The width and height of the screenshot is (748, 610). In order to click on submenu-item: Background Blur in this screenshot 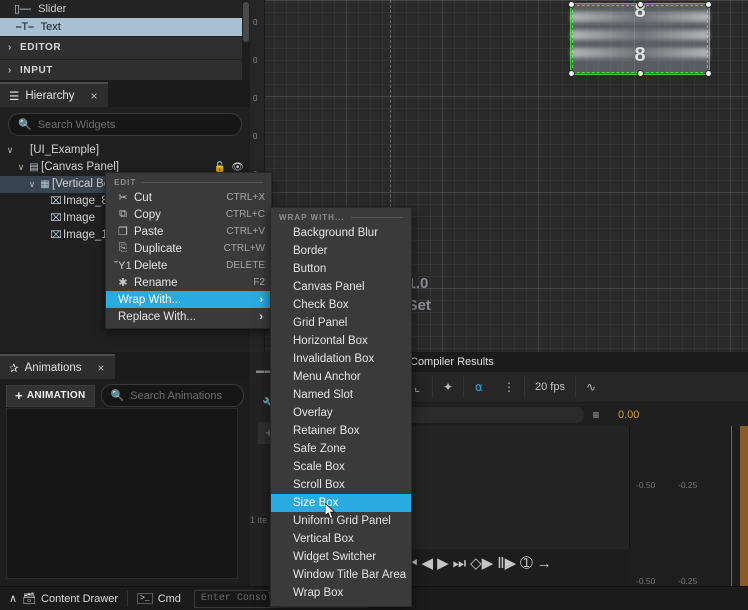, I will do `click(341, 233)`.